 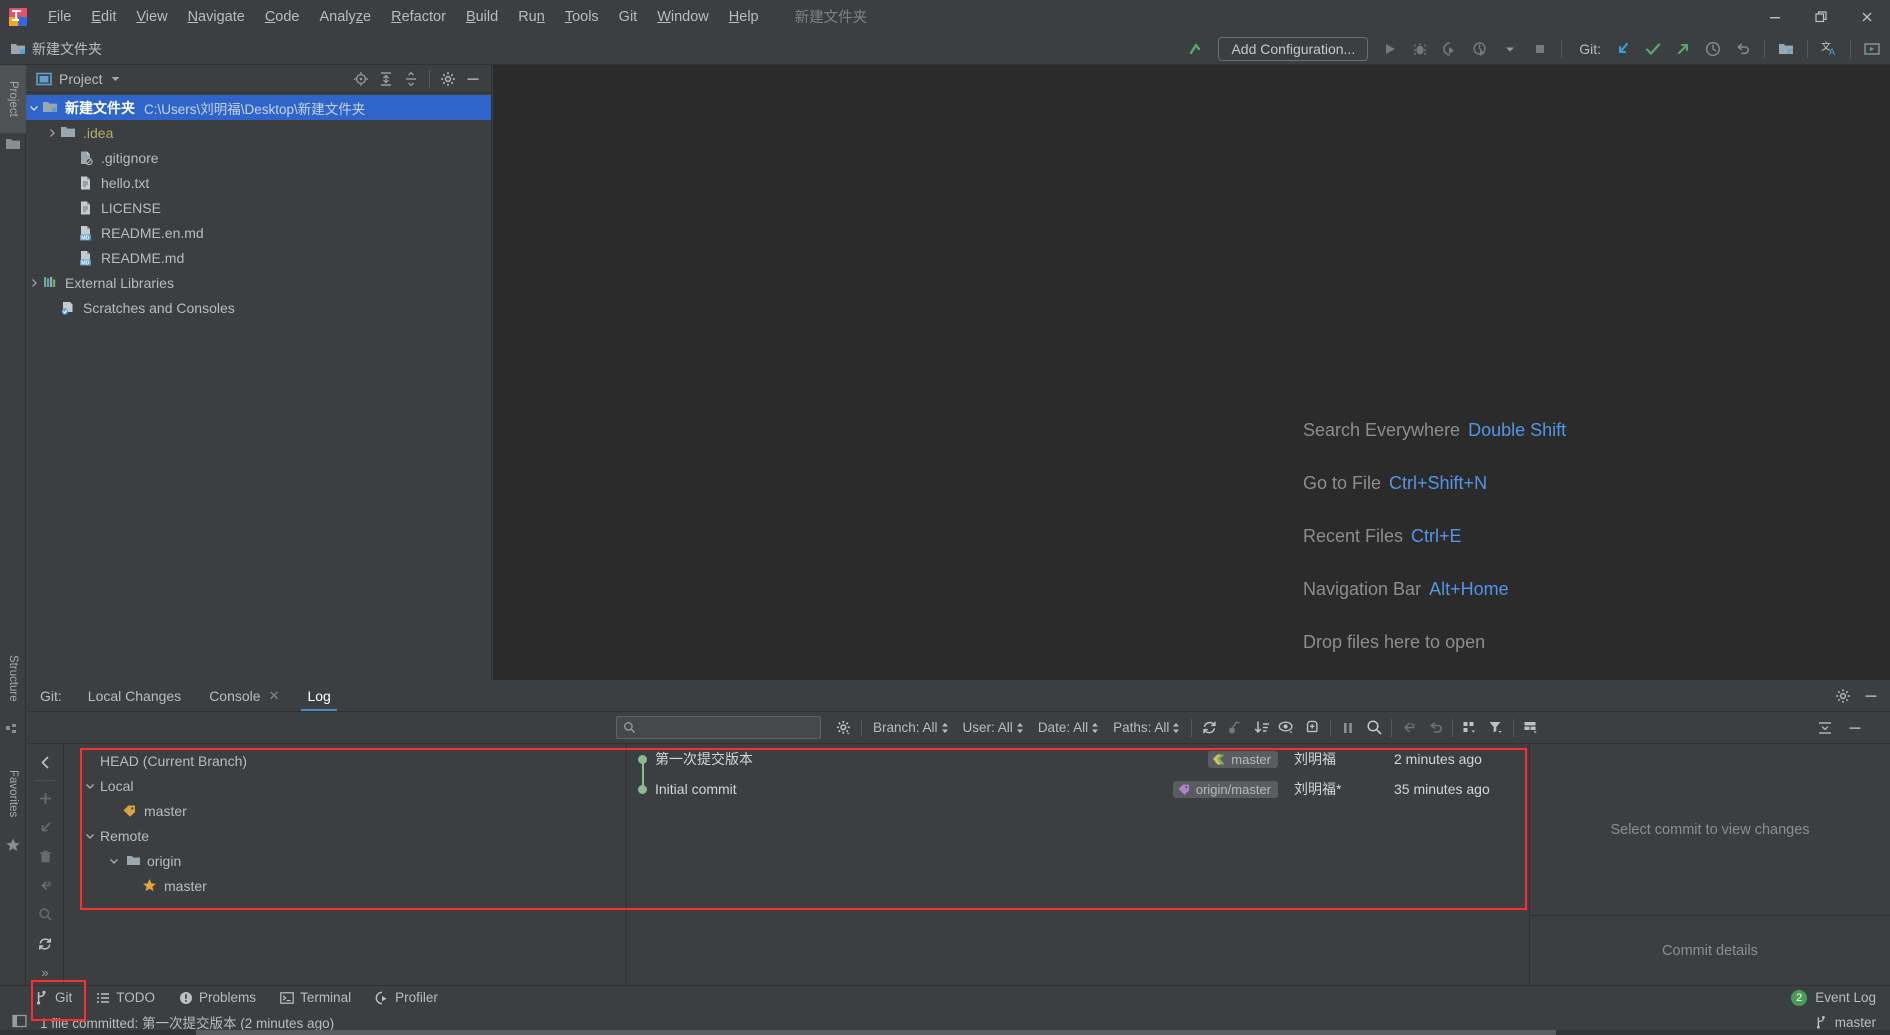 I want to click on pause-icon, so click(x=1348, y=728).